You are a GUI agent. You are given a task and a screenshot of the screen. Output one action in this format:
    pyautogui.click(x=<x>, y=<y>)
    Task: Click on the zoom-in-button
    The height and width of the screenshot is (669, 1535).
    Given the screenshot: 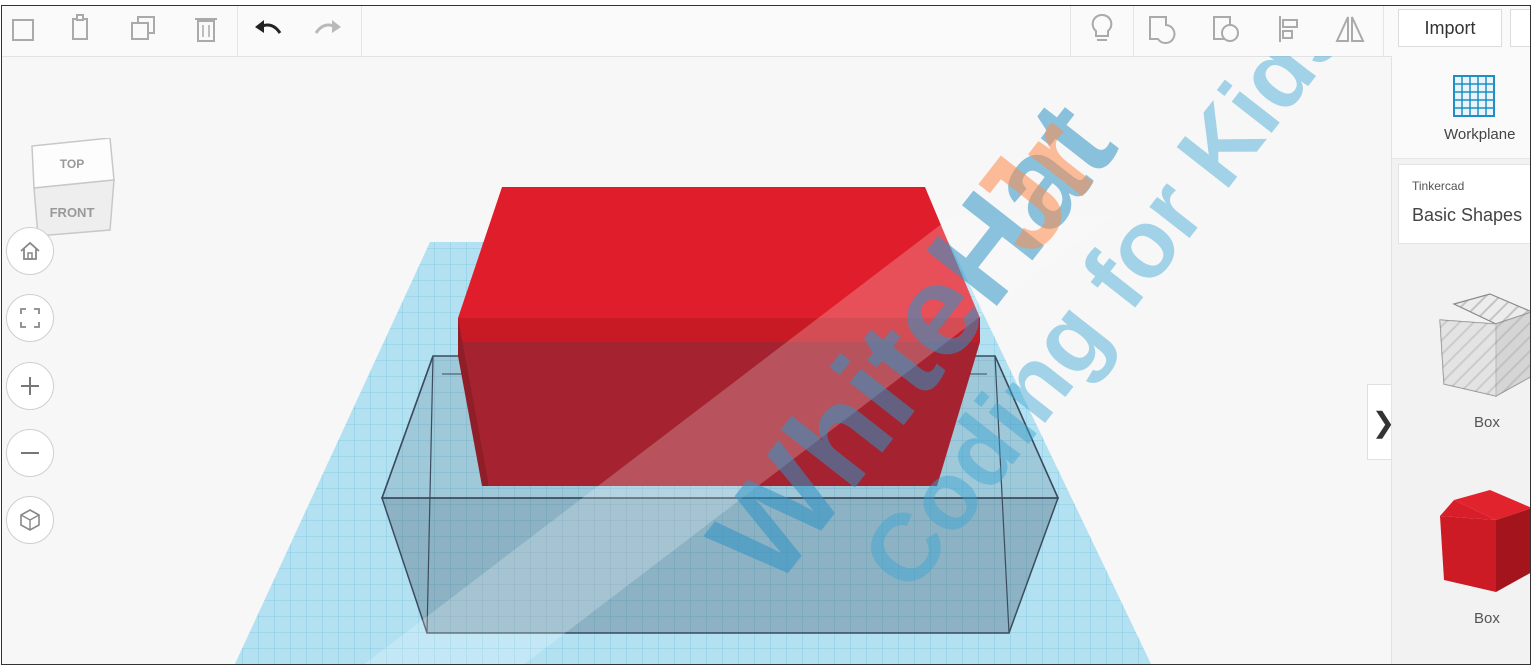 What is the action you would take?
    pyautogui.click(x=30, y=386)
    